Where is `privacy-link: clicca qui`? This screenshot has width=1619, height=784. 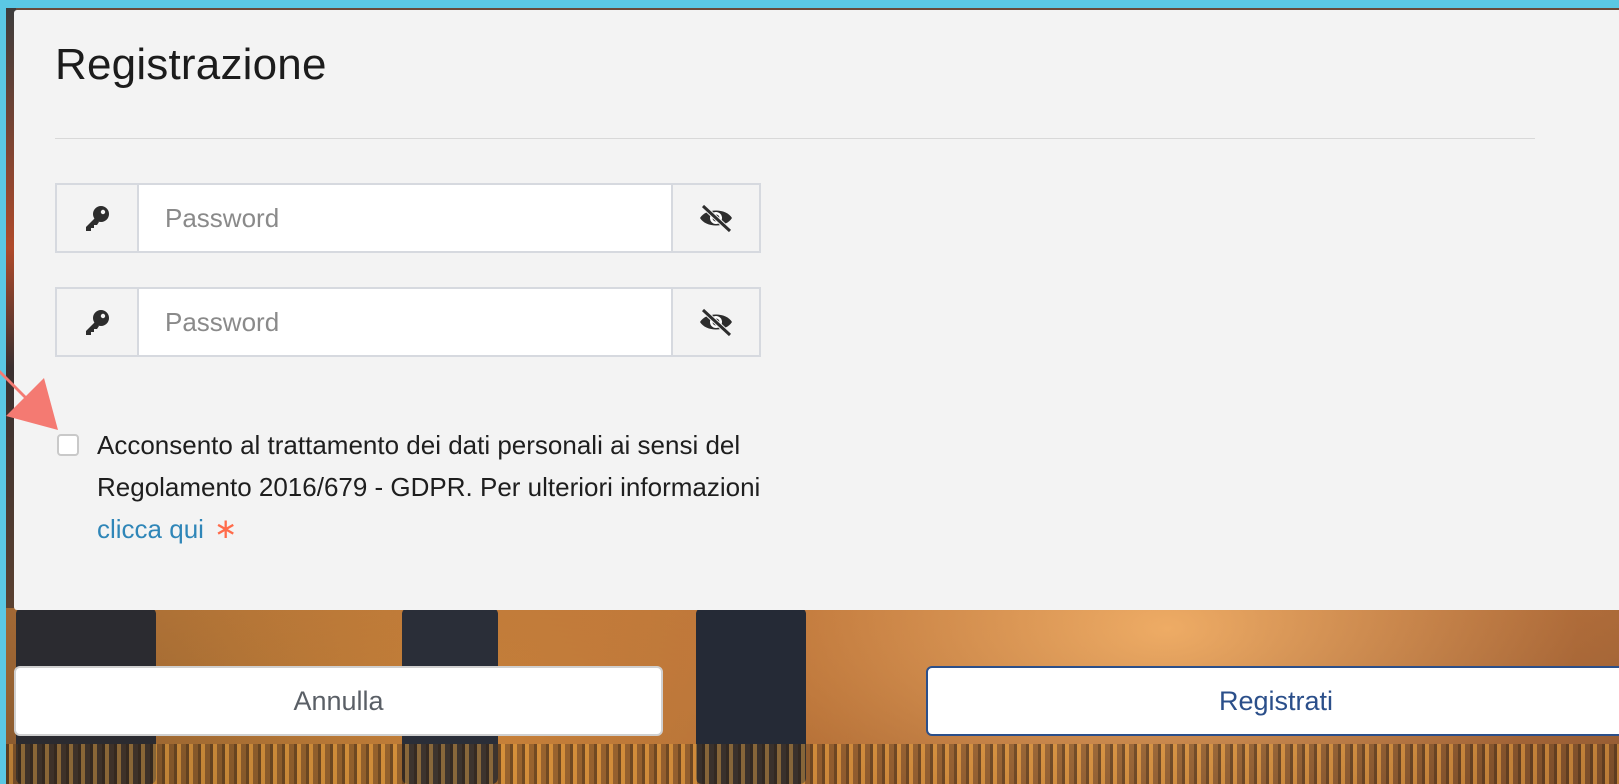 privacy-link: clicca qui is located at coordinates (150, 529).